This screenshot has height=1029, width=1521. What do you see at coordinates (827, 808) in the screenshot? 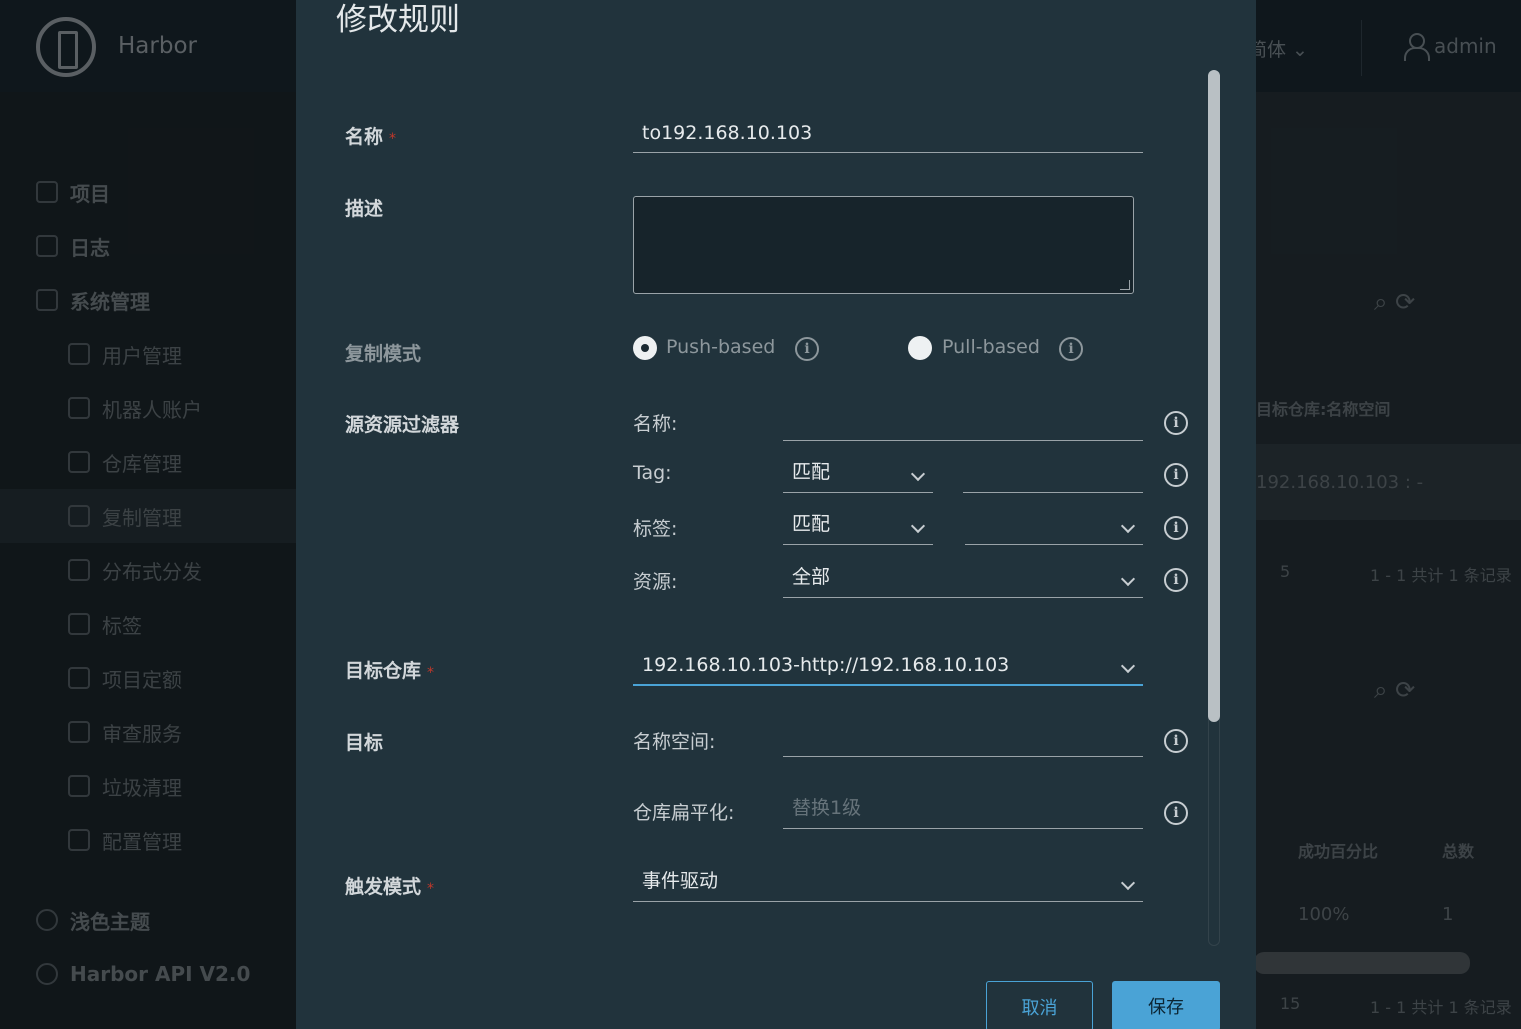
I see `flatten-placeholder: 替换1级` at bounding box center [827, 808].